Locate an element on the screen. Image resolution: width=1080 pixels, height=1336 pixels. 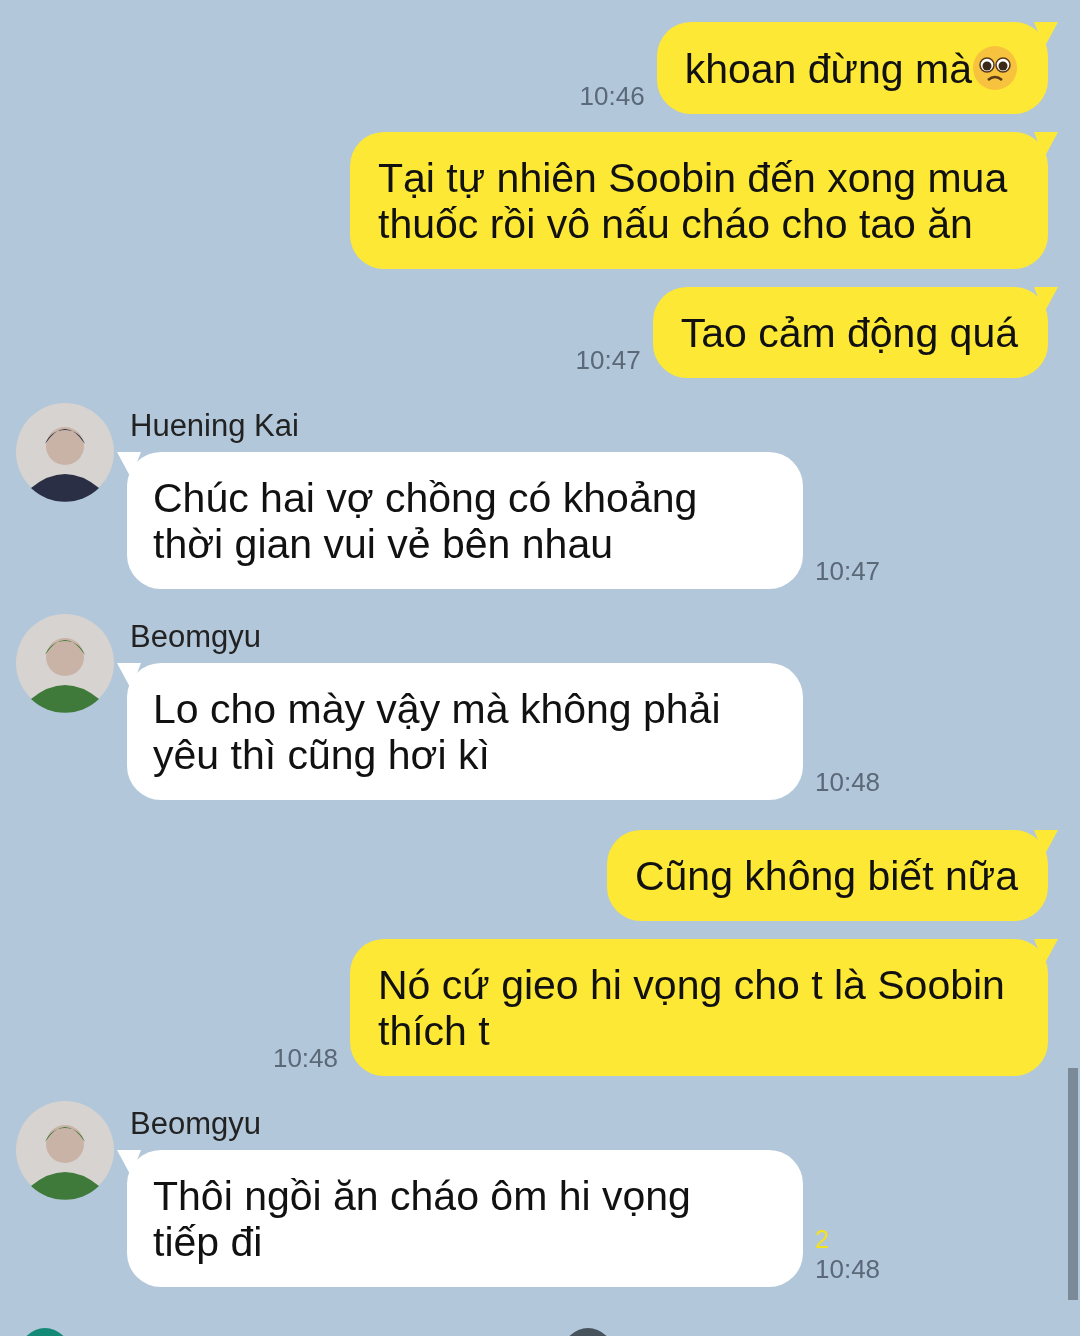
message-time: 10:46 is located at coordinates (612, 96).